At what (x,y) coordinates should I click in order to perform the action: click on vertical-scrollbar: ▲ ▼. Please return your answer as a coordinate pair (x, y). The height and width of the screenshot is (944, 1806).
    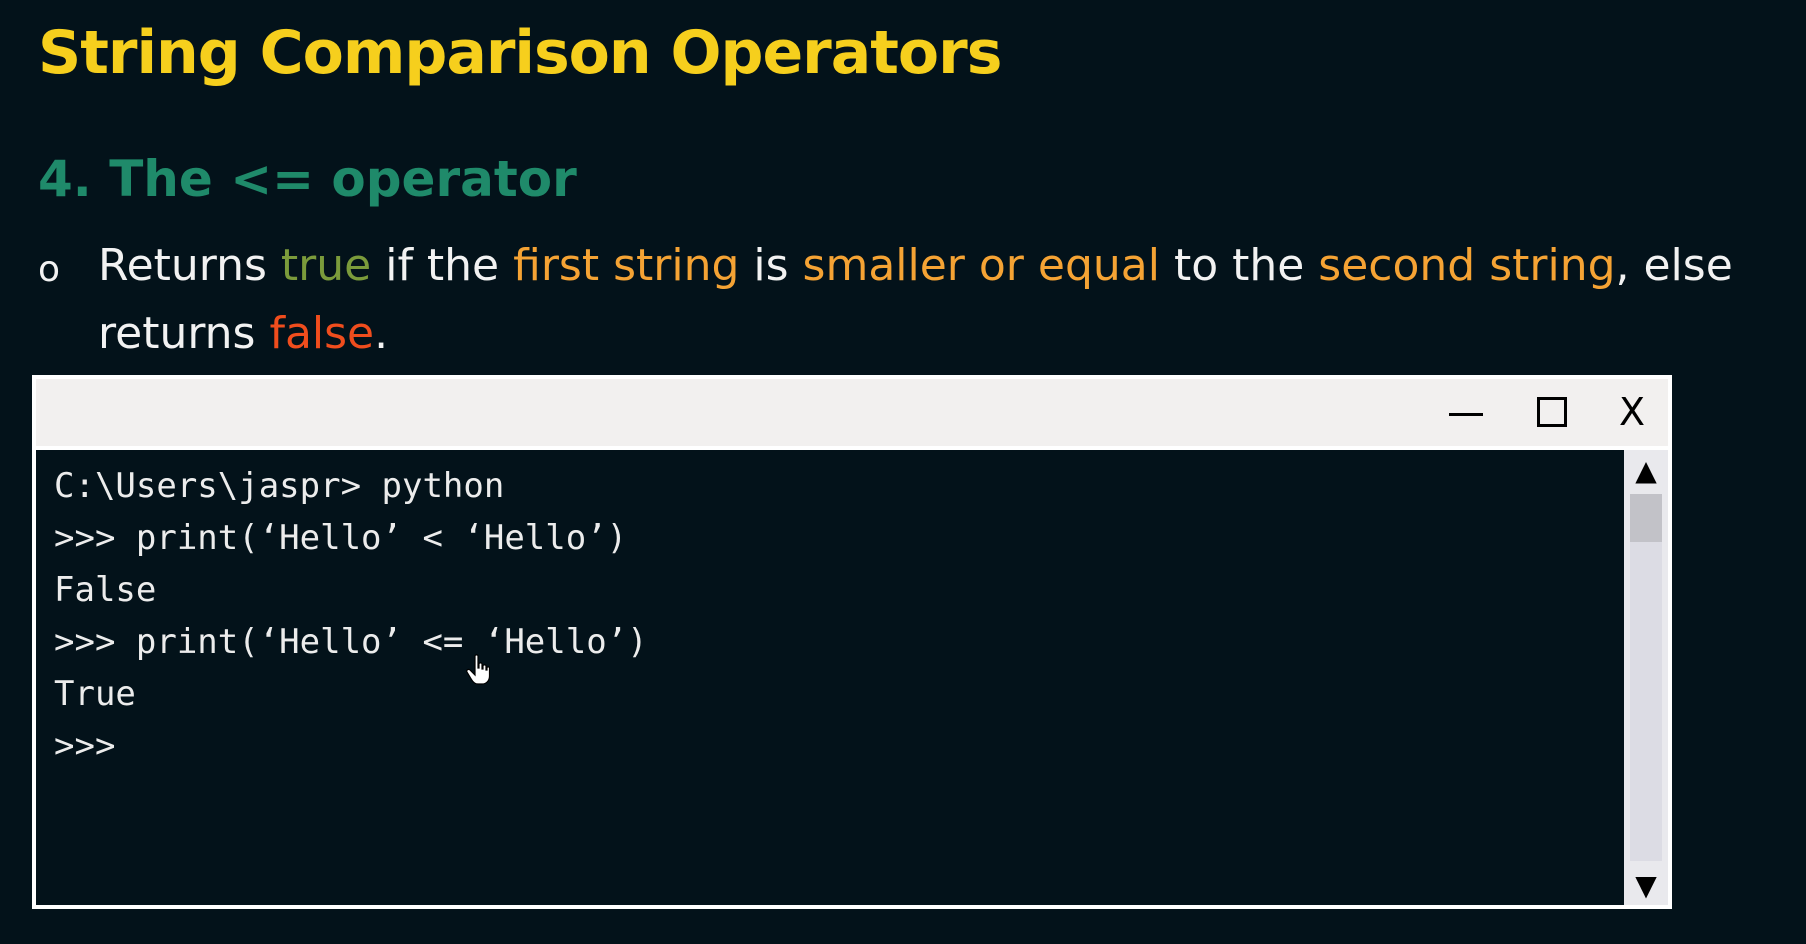
    Looking at the image, I should click on (1646, 677).